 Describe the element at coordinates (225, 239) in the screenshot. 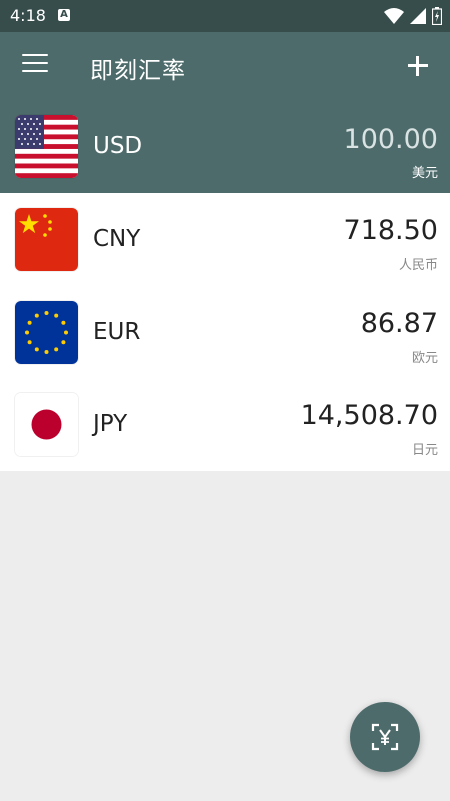

I see `currency-row-cny: CNY 718.50 人民币` at that location.